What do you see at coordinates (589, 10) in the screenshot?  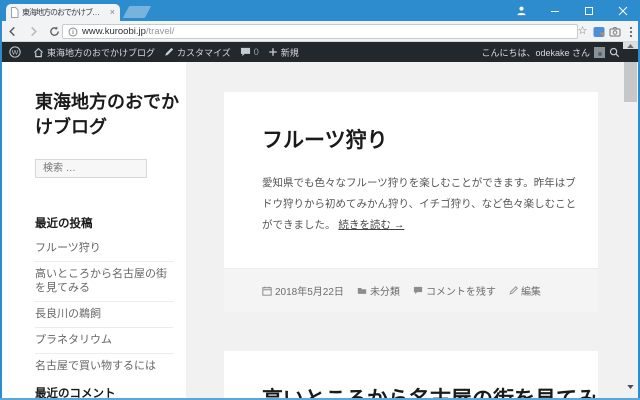 I see `maximize-button` at bounding box center [589, 10].